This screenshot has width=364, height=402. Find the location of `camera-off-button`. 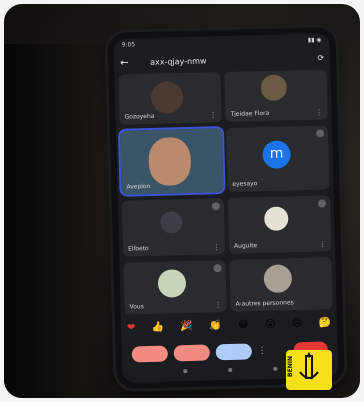

camera-off-button is located at coordinates (150, 354).